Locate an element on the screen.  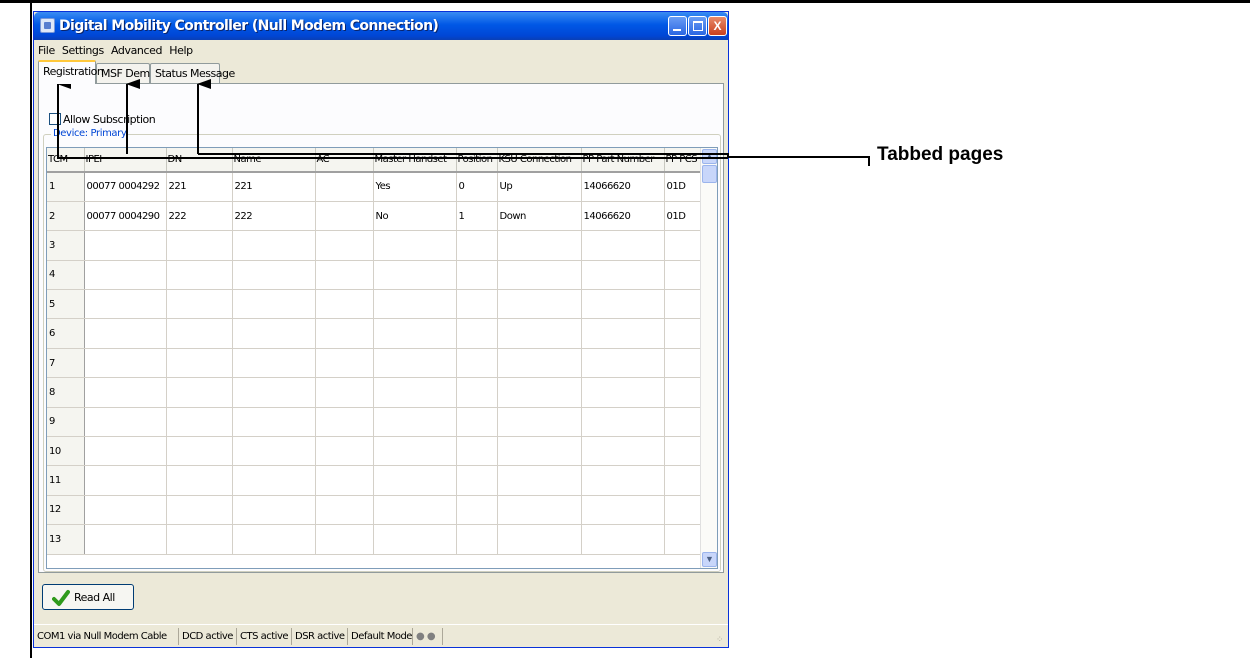
annotation-arrows is located at coordinates (463, 122).